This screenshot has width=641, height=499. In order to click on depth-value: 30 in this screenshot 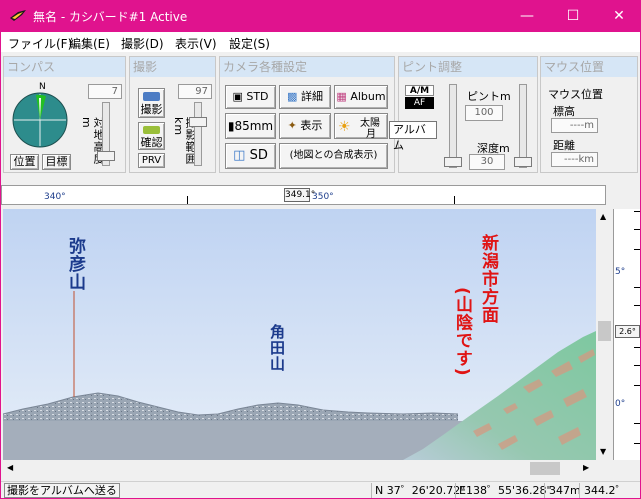, I will do `click(487, 162)`.